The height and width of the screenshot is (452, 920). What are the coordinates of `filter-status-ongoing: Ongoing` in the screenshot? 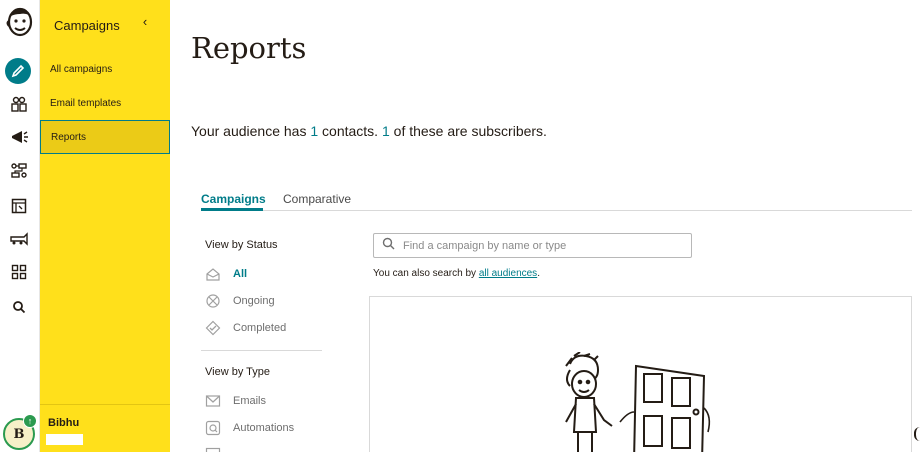 It's located at (240, 301).